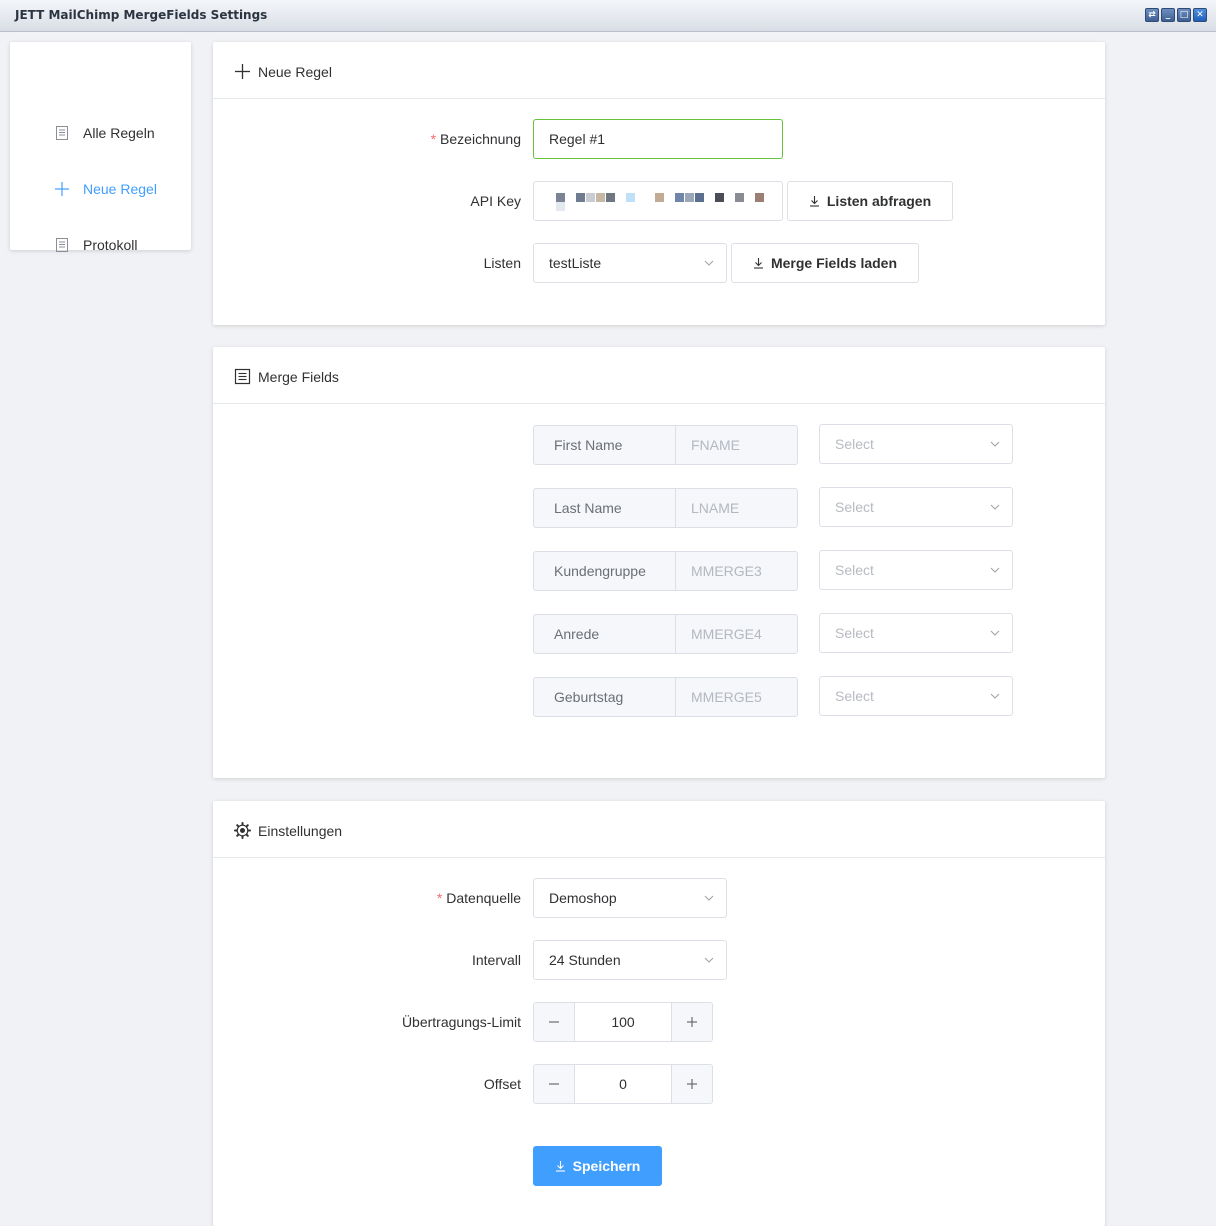  I want to click on sidebar-item-alle-regeln: Alle Regeln, so click(104, 133).